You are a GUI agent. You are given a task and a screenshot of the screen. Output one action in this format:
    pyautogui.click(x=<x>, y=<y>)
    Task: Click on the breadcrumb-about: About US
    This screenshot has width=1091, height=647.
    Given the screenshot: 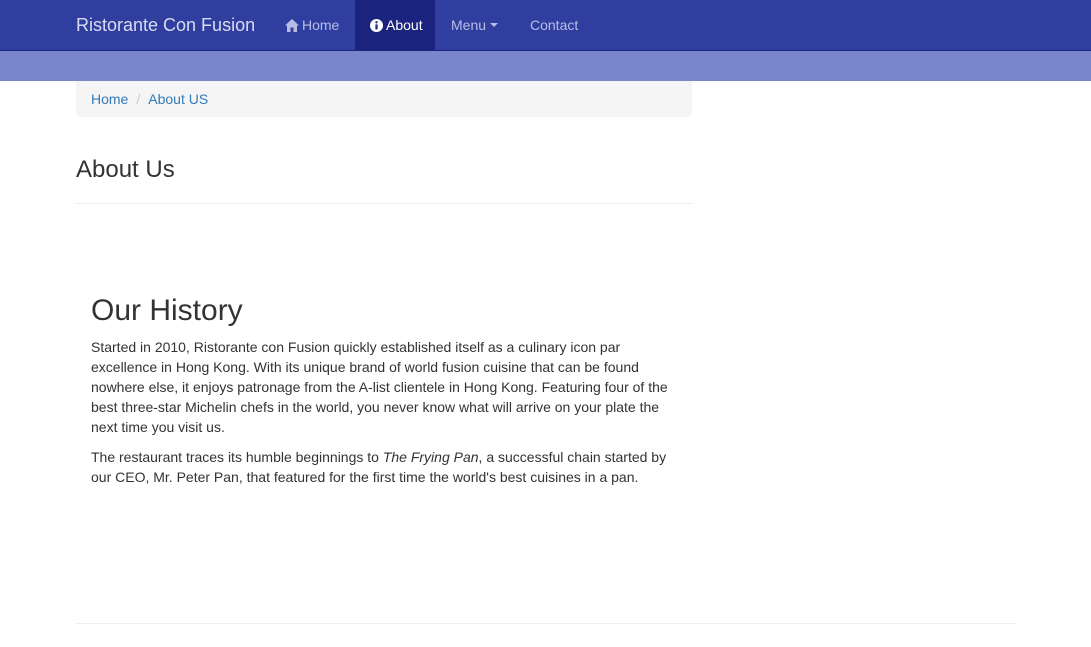 What is the action you would take?
    pyautogui.click(x=178, y=99)
    